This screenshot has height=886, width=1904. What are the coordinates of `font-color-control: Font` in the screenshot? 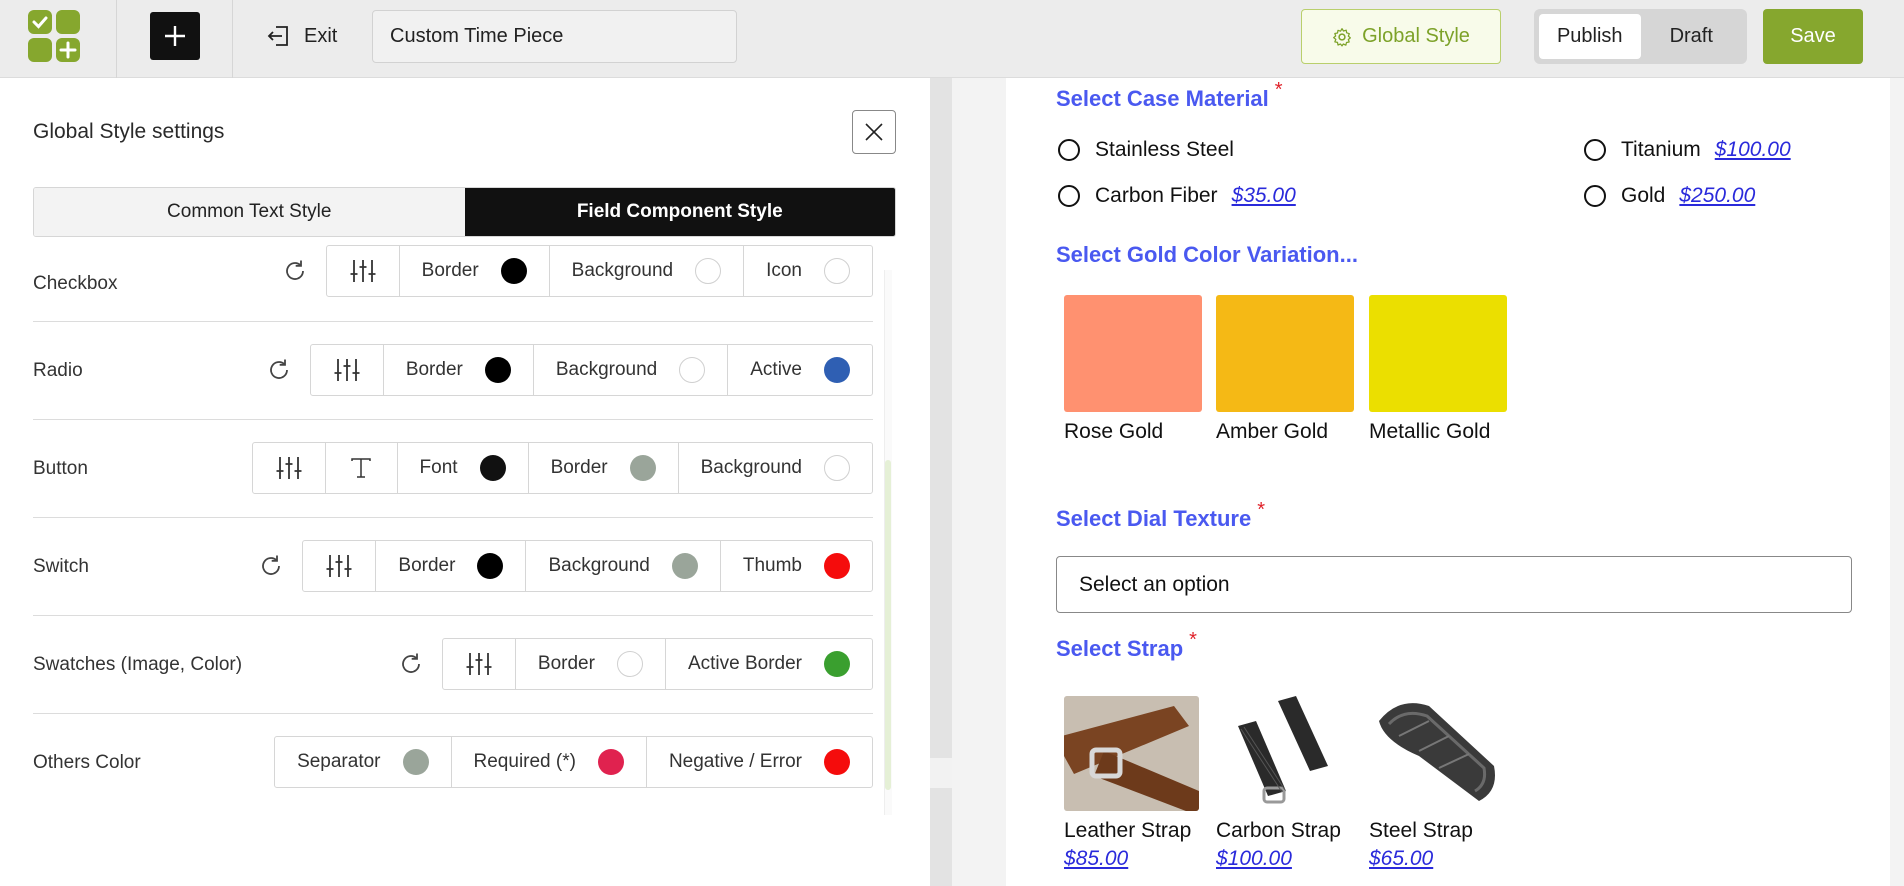 It's located at (462, 468).